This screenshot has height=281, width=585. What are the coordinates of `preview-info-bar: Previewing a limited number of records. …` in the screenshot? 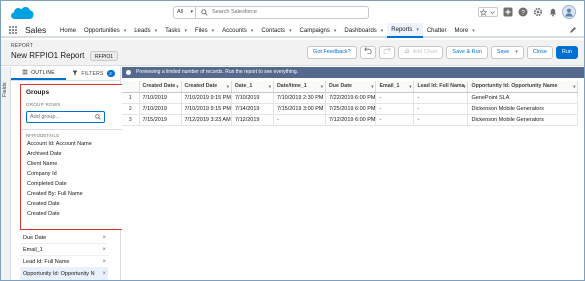 It's located at (353, 72).